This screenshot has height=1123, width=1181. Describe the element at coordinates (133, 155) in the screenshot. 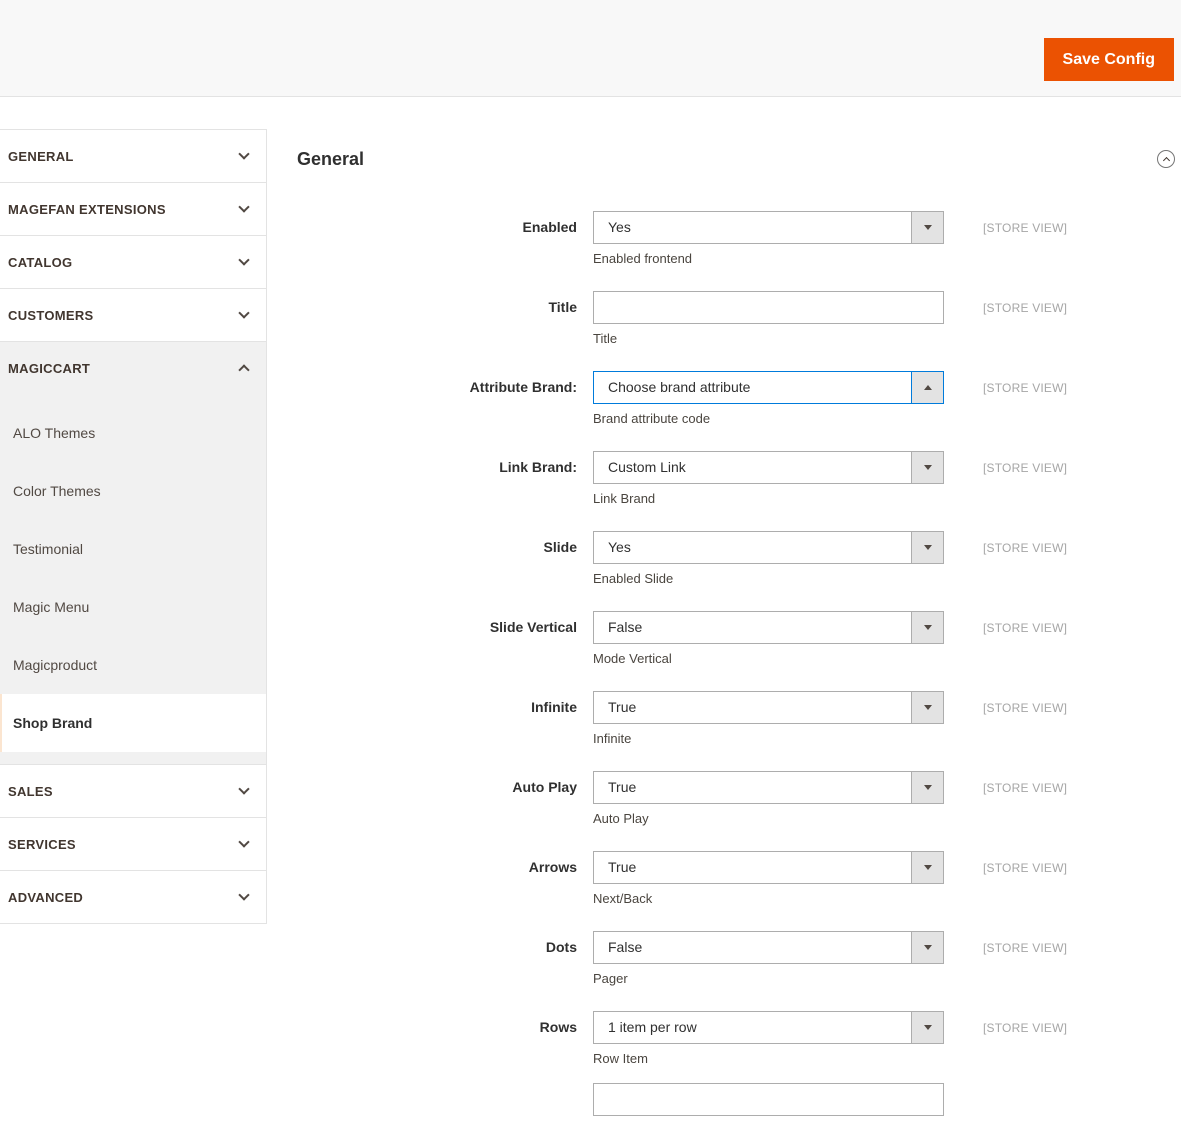

I see `nav-section-general: GENERAL` at that location.